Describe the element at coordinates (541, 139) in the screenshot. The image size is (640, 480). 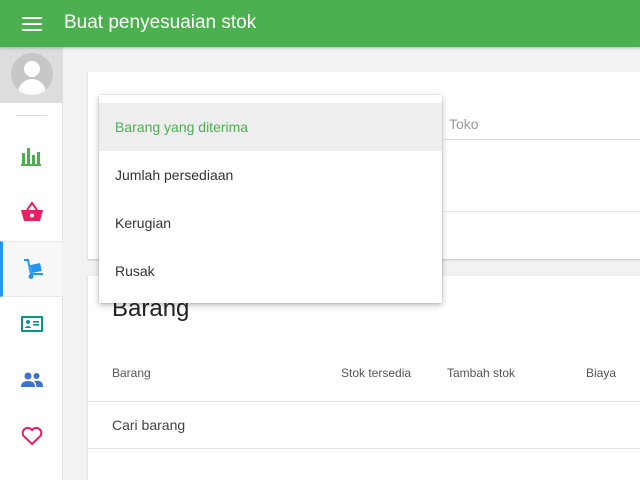
I see `store-field-underline` at that location.